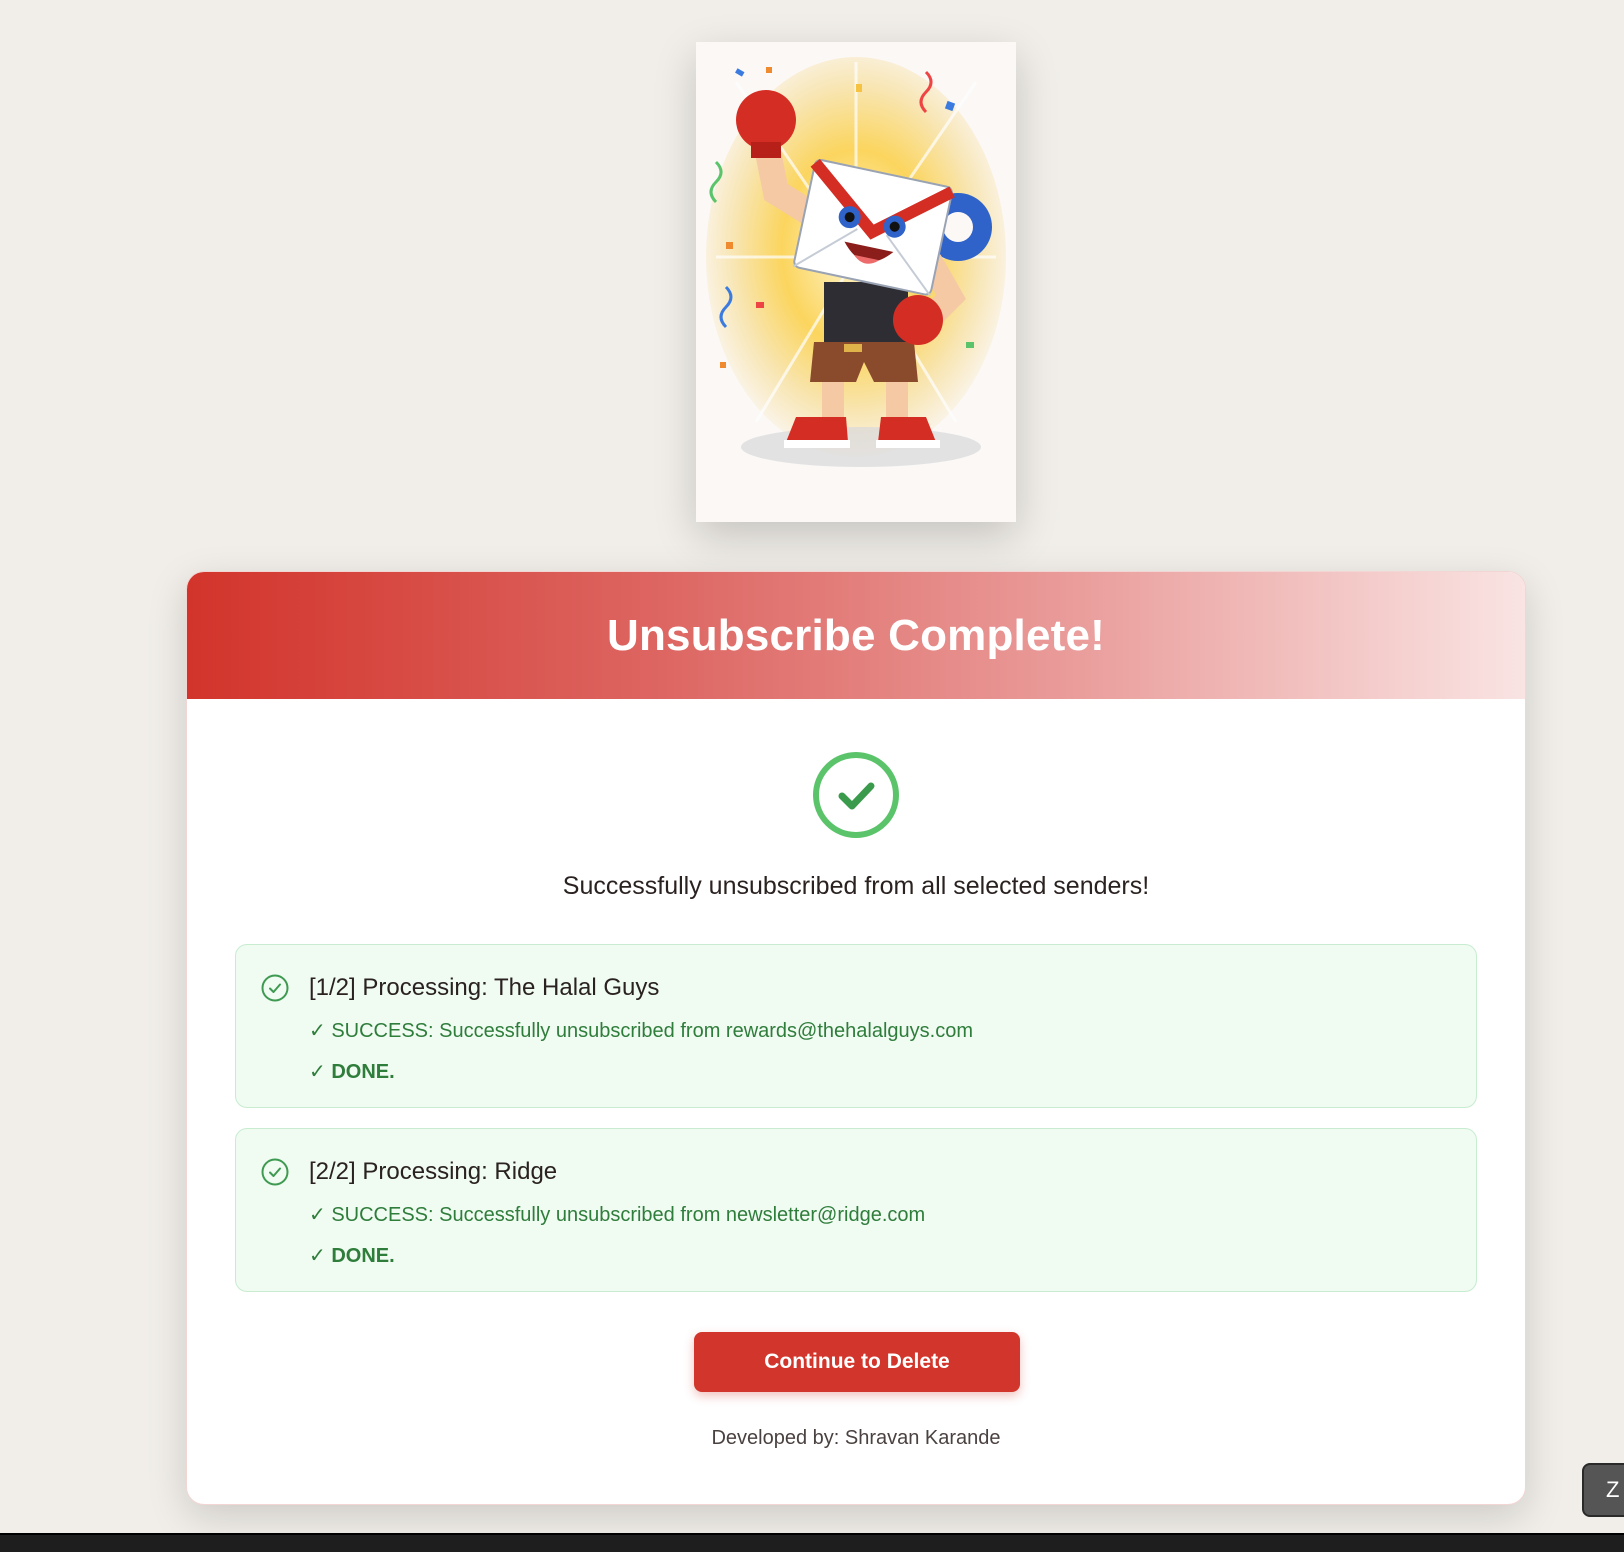 The width and height of the screenshot is (1624, 1552). I want to click on result-title: [2/2] Processing: Ridge, so click(433, 1171).